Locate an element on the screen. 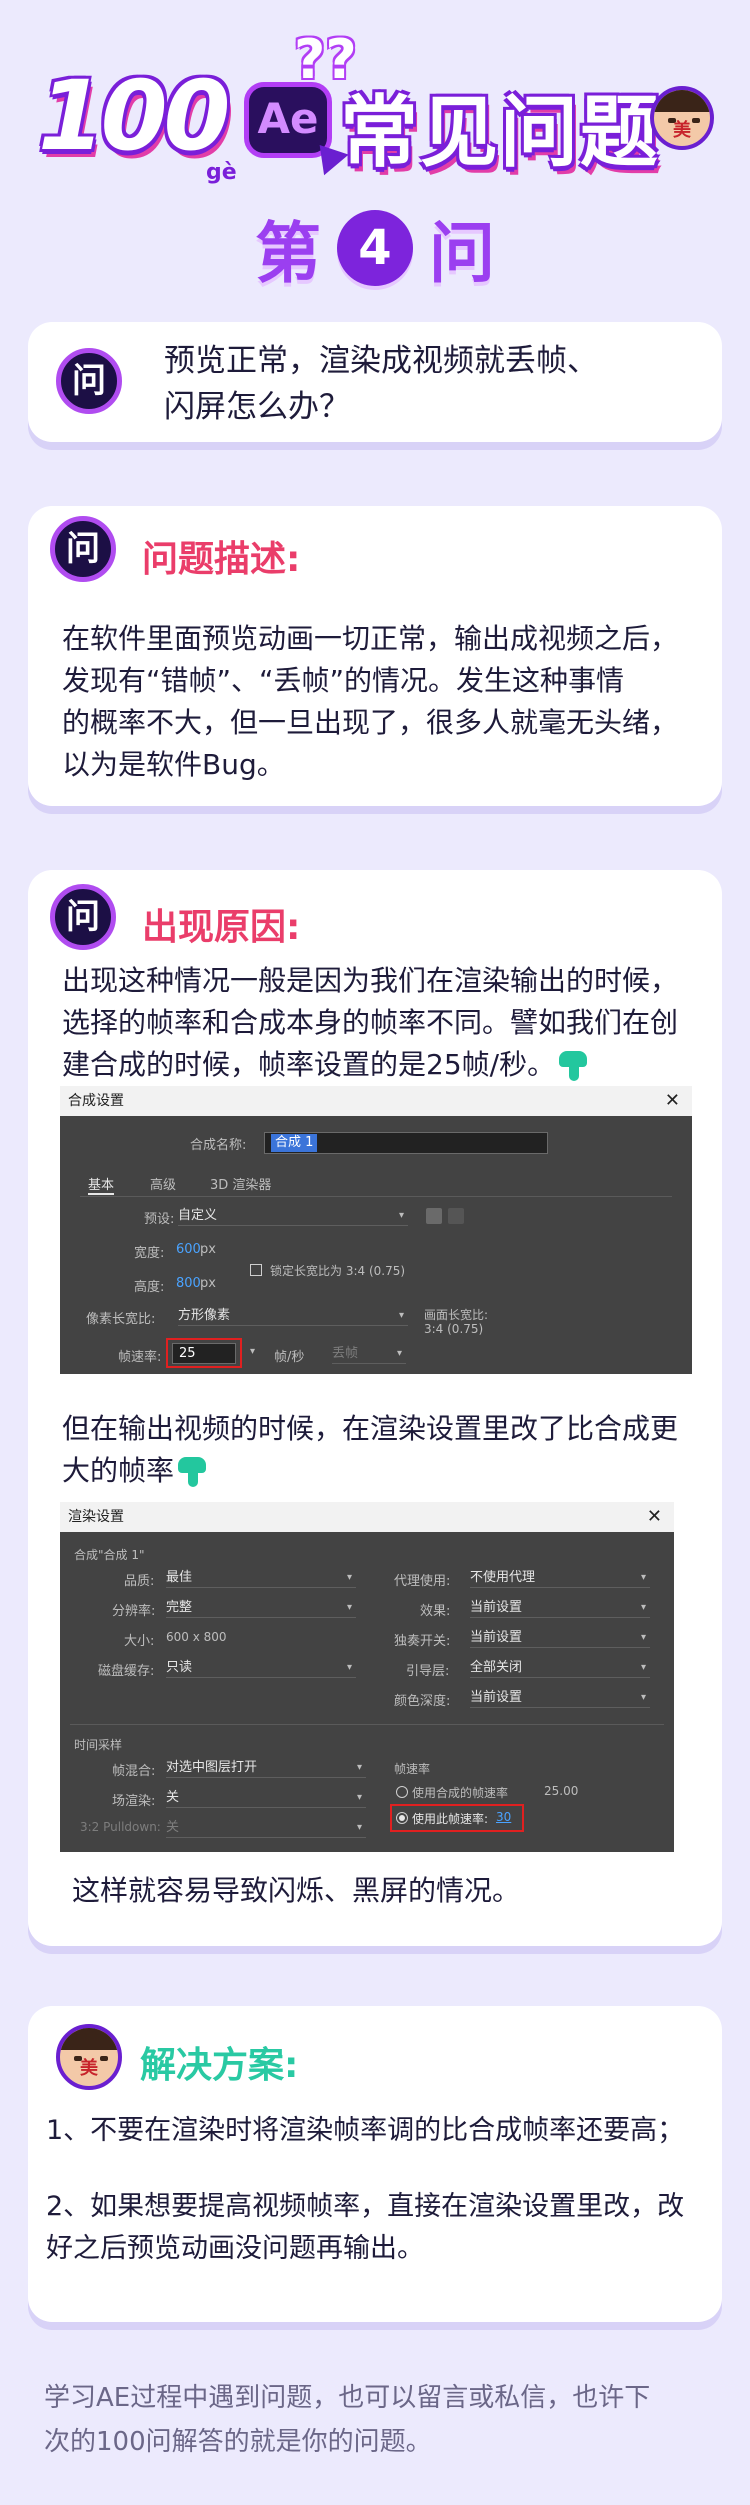  custom-fps-value: 30 is located at coordinates (503, 1817).